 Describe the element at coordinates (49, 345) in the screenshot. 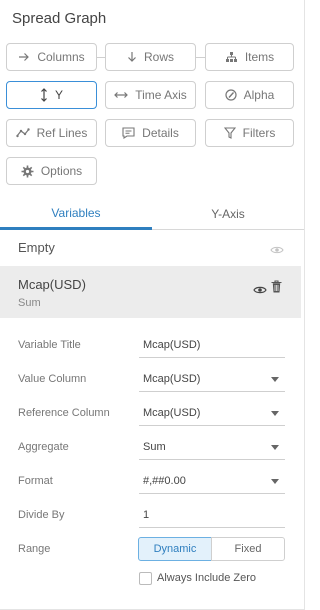

I see `variable-title-label: Variable Title` at that location.